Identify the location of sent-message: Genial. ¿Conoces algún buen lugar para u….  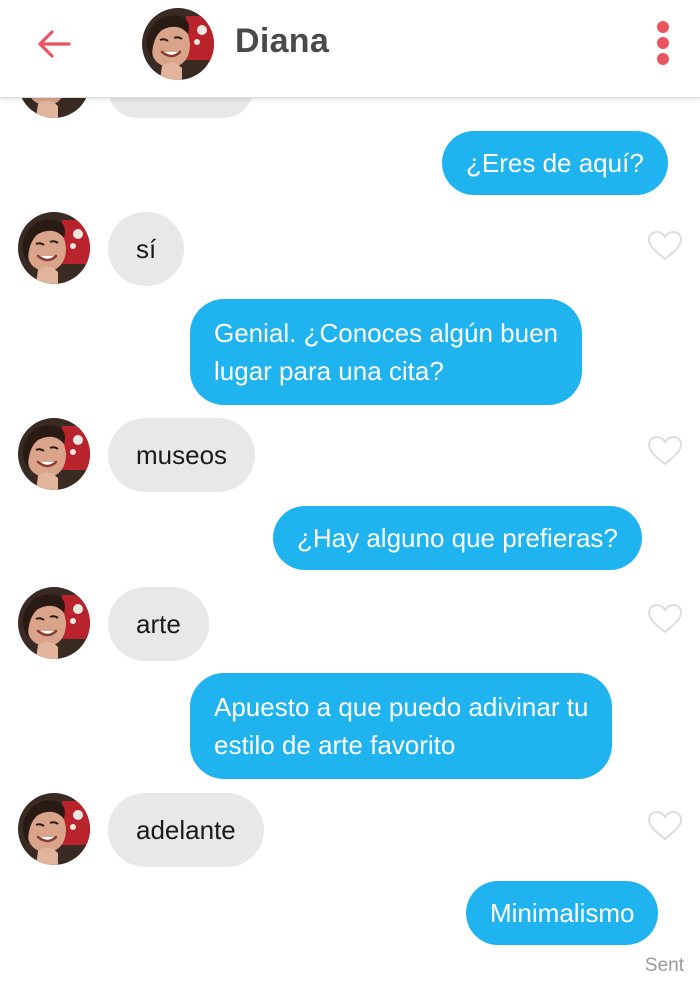
(386, 352).